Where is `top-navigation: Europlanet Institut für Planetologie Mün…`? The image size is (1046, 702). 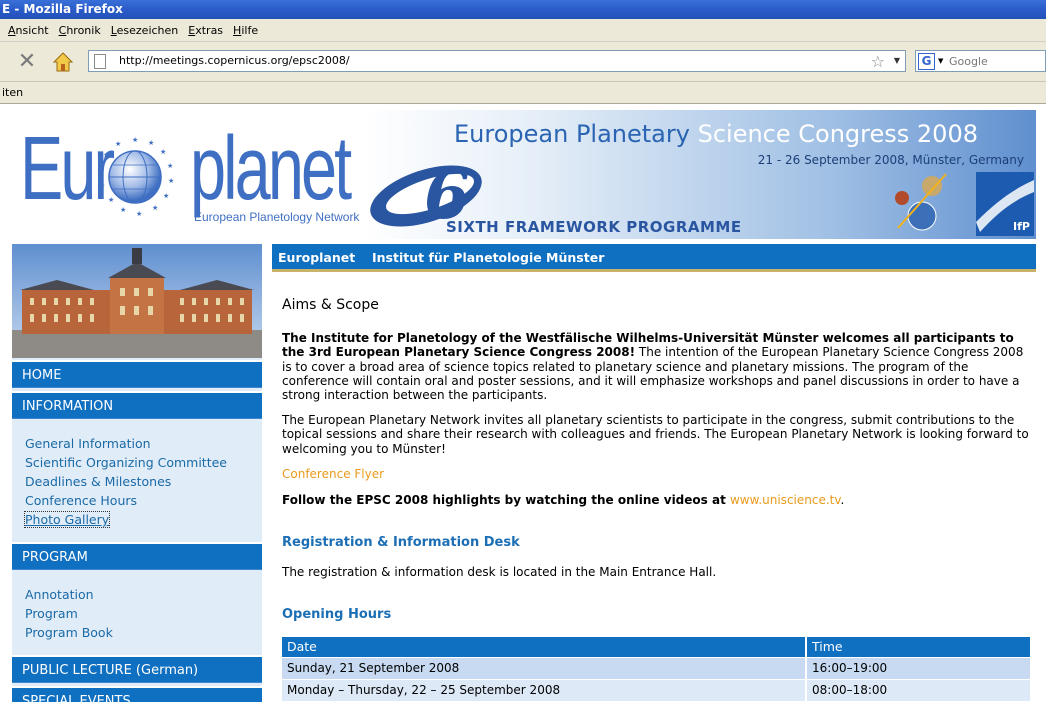
top-navigation: Europlanet Institut für Planetologie Mün… is located at coordinates (654, 258).